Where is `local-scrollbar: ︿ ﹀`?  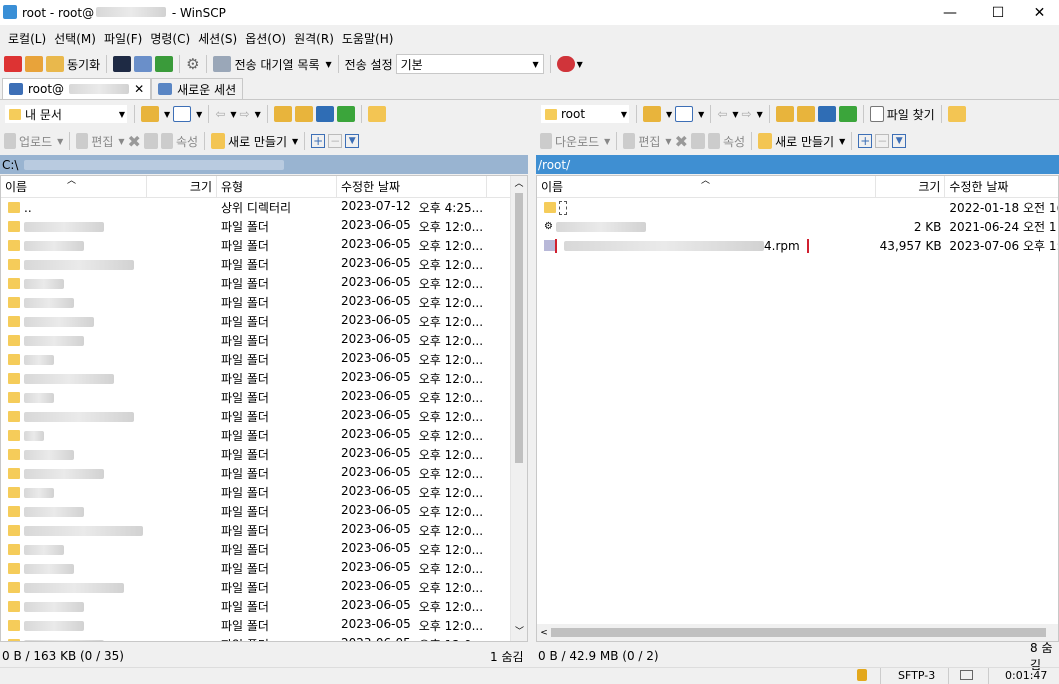 local-scrollbar: ︿ ﹀ is located at coordinates (518, 408).